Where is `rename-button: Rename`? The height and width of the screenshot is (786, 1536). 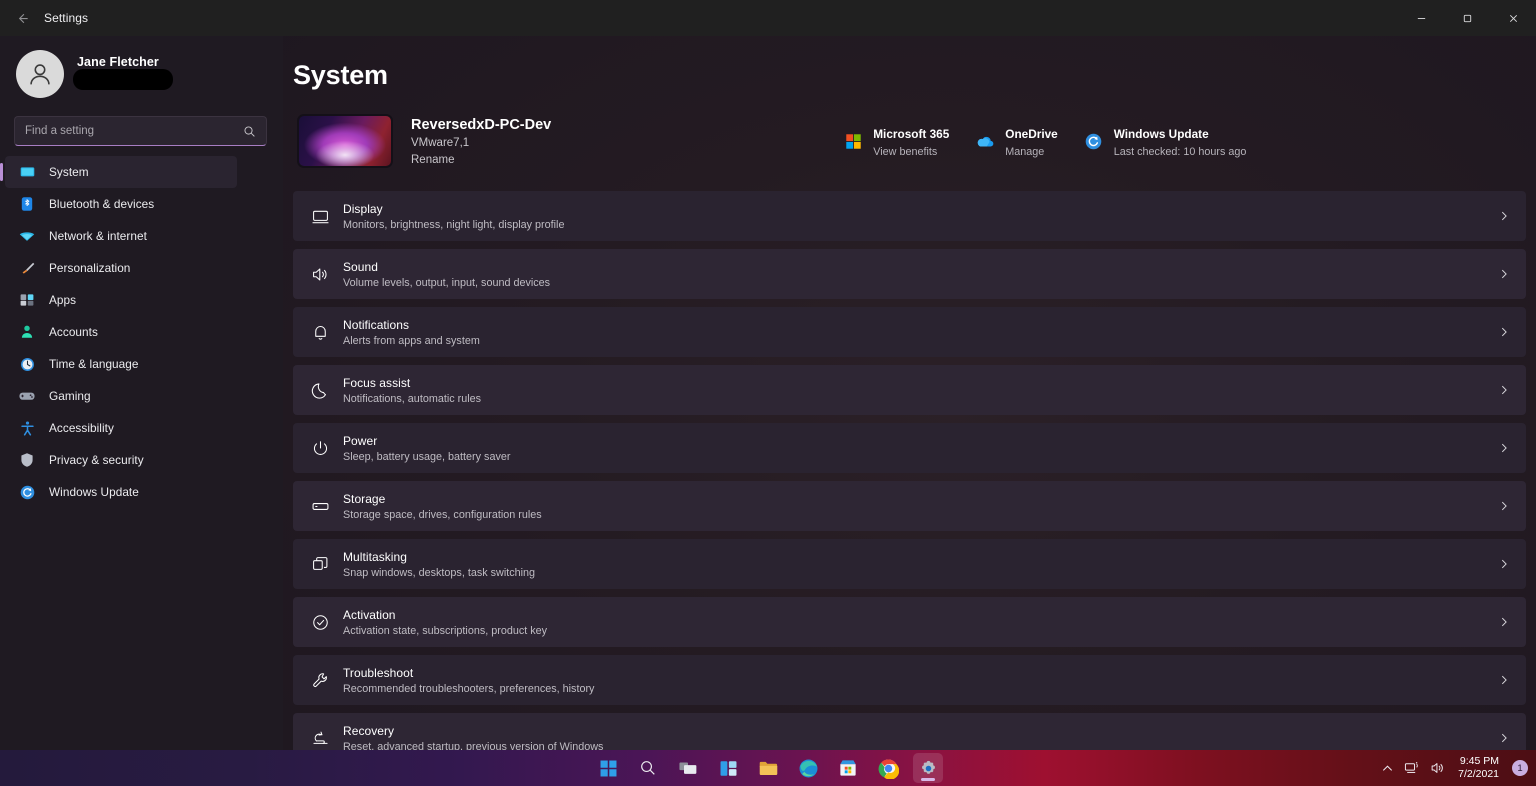
rename-button: Rename is located at coordinates (481, 160).